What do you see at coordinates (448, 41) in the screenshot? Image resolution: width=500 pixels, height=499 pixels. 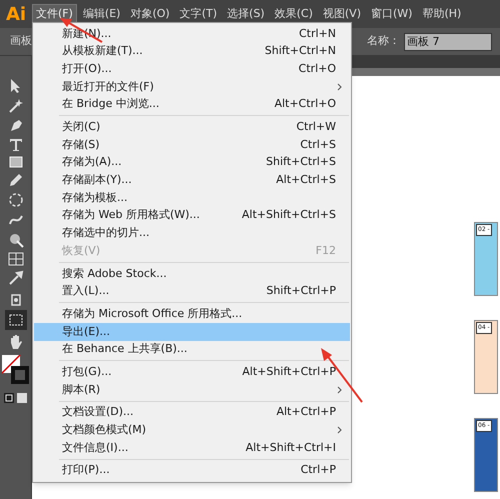 I see `name-field: 画板 7` at bounding box center [448, 41].